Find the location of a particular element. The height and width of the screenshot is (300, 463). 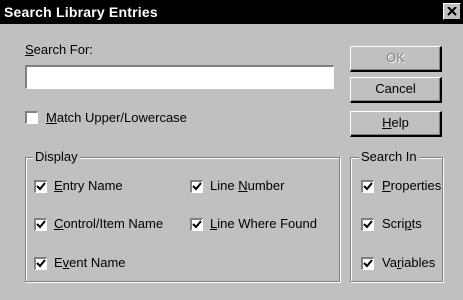

line-where-found-label: Line Where Found is located at coordinates (263, 223).